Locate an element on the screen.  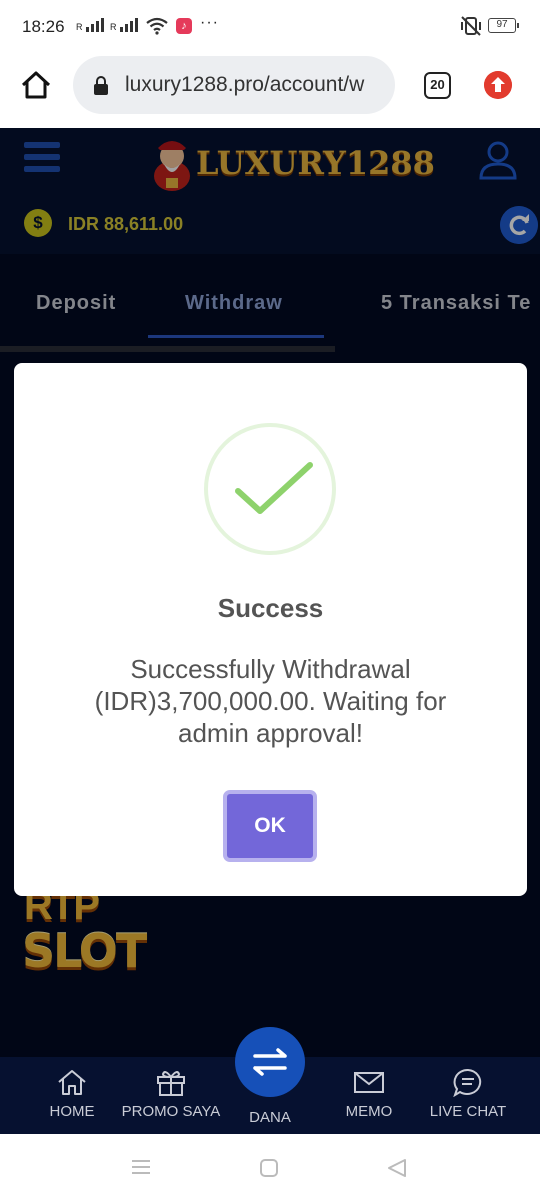
nav-memo-label: MEMO is located at coordinates (369, 1111).